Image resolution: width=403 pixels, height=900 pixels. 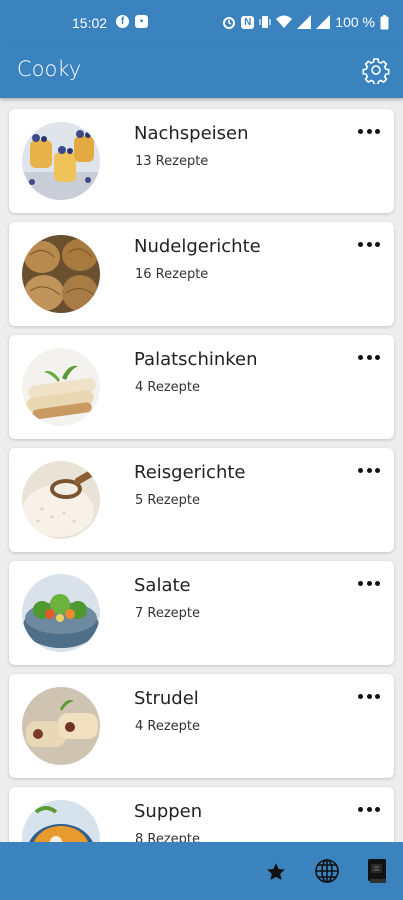 I want to click on category-card-nachspeisen: Nachspeisen 13 Rezepte, so click(x=201, y=161).